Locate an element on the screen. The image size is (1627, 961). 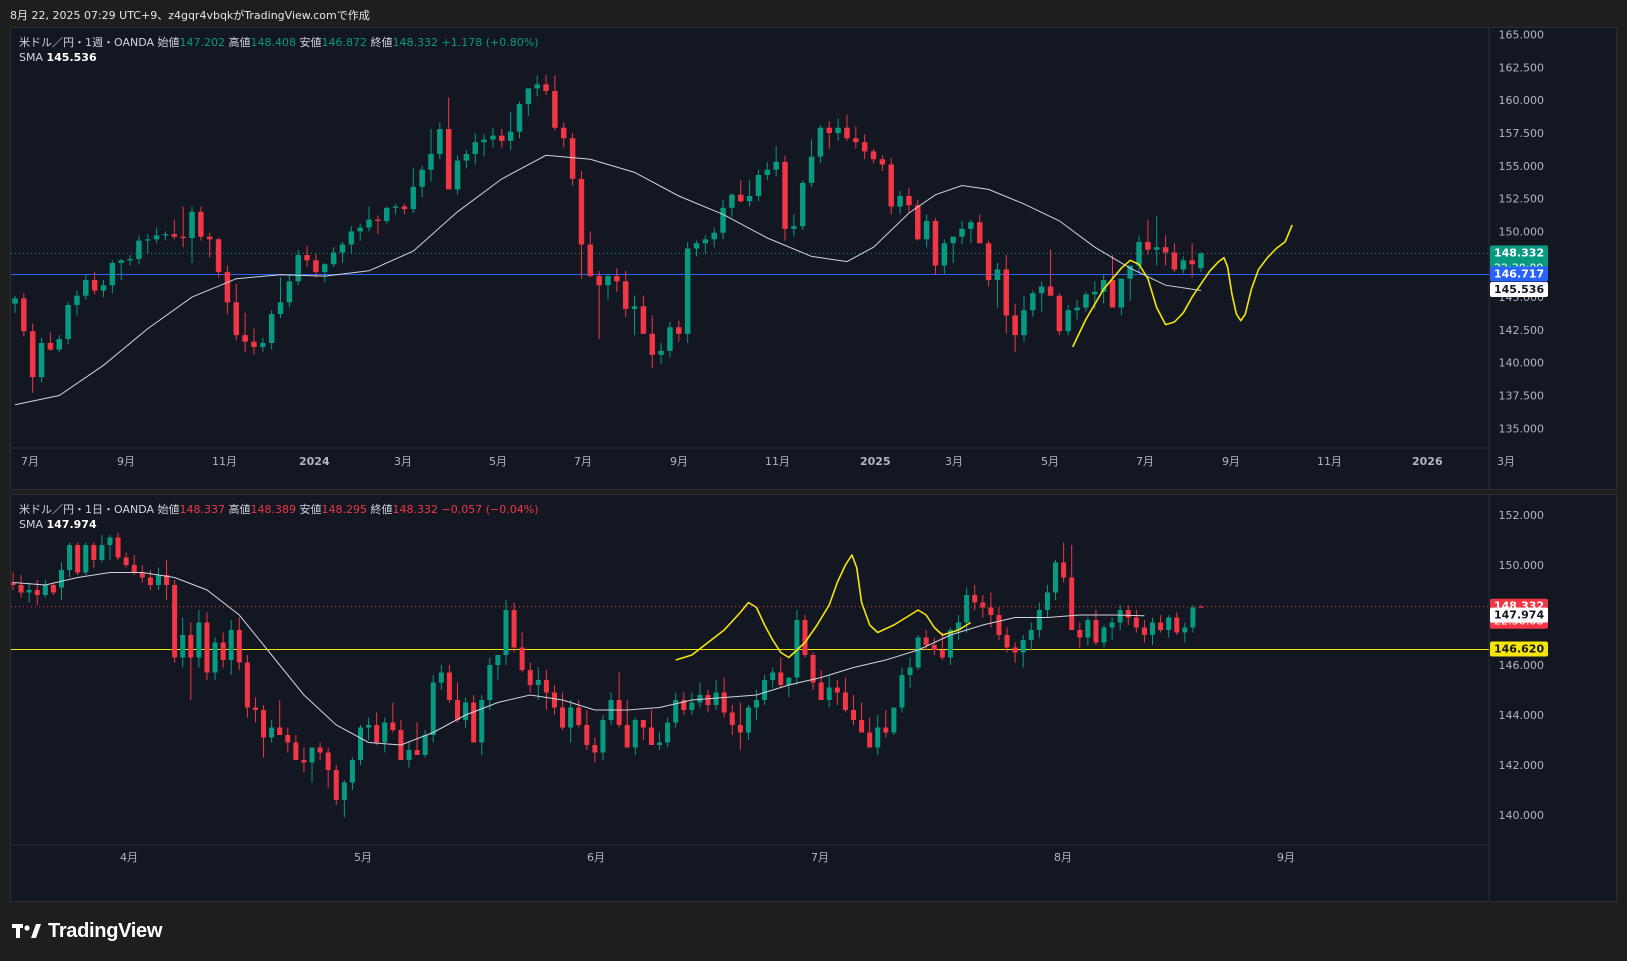
y-tick-label: 146.000 is located at coordinates (1522, 665).